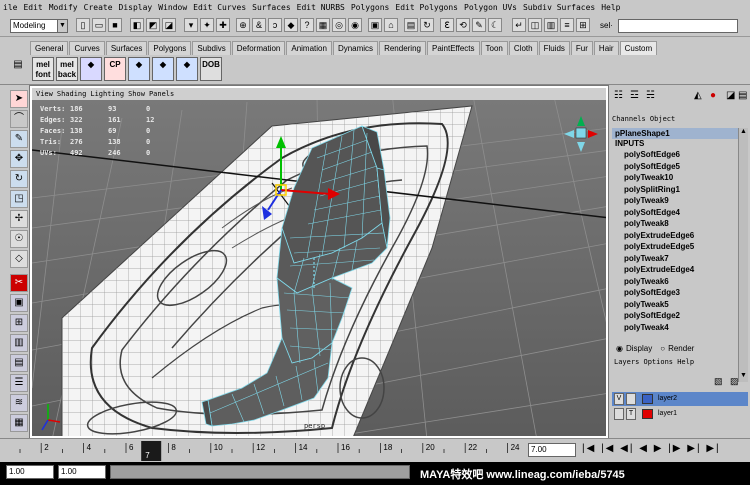 Image resolution: width=750 pixels, height=485 pixels. Describe the element at coordinates (170, 48) in the screenshot. I see `shelf-tab-polygons: Polygons` at that location.